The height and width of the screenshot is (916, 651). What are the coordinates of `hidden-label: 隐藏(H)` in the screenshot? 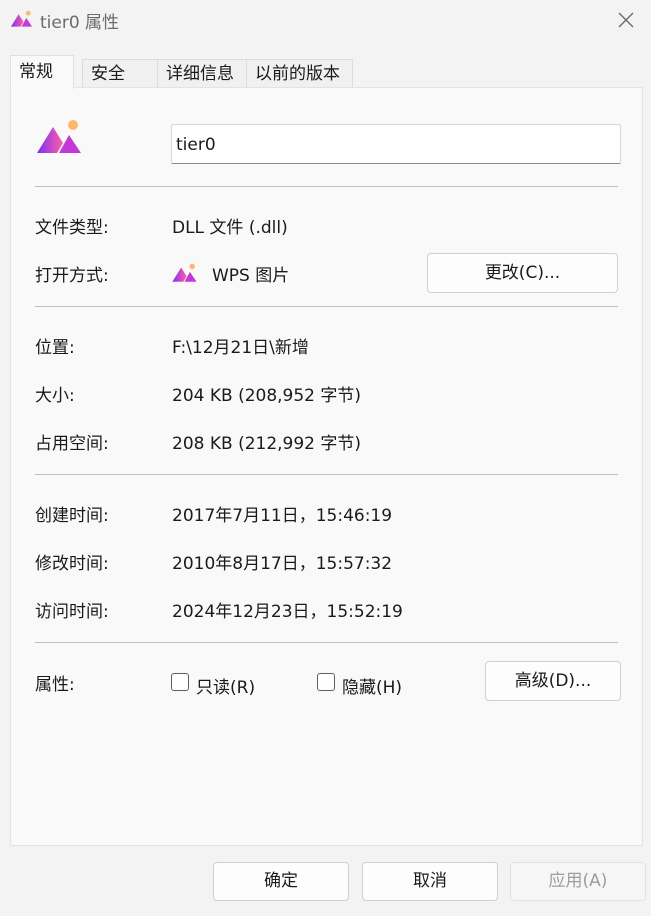 It's located at (372, 688).